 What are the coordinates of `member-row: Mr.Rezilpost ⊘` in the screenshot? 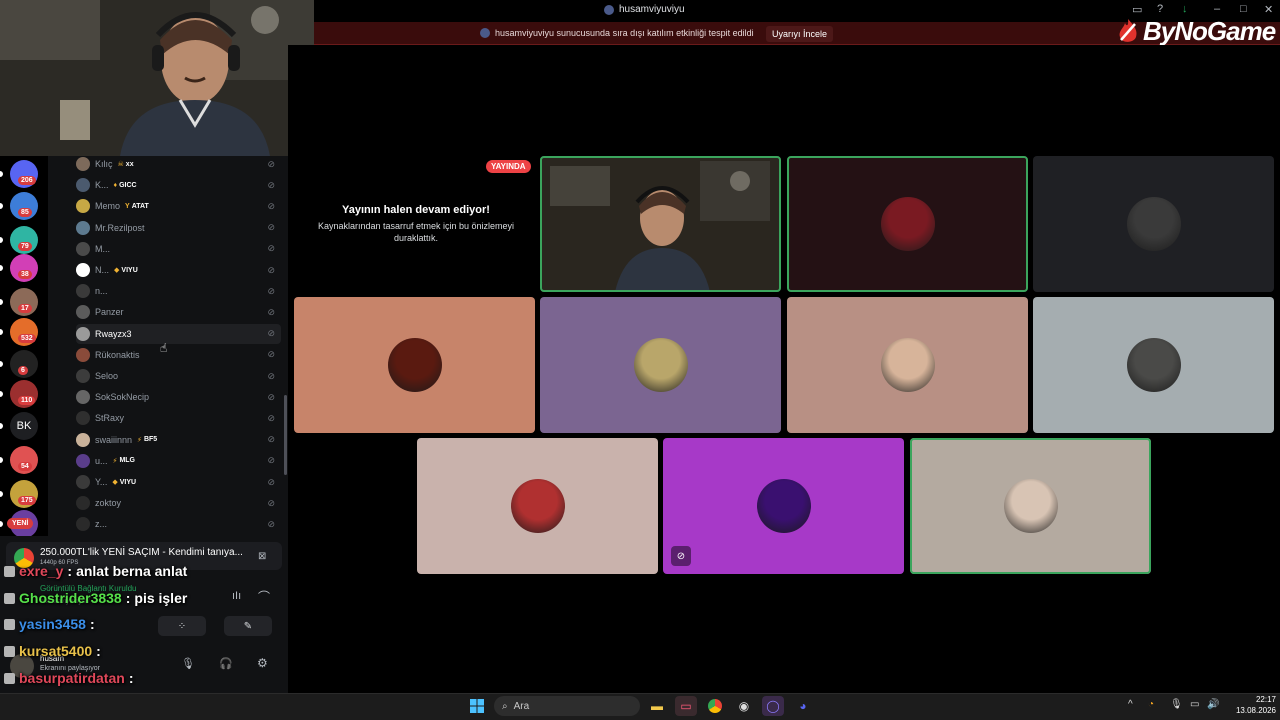 It's located at (178, 228).